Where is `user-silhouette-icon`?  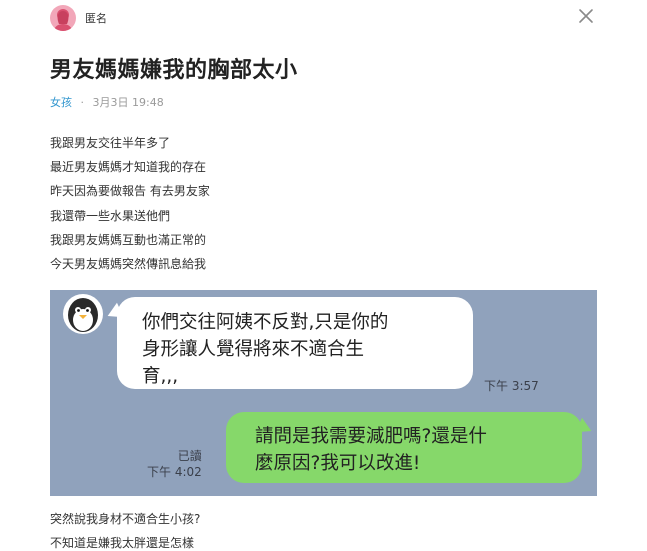
user-silhouette-icon is located at coordinates (63, 20).